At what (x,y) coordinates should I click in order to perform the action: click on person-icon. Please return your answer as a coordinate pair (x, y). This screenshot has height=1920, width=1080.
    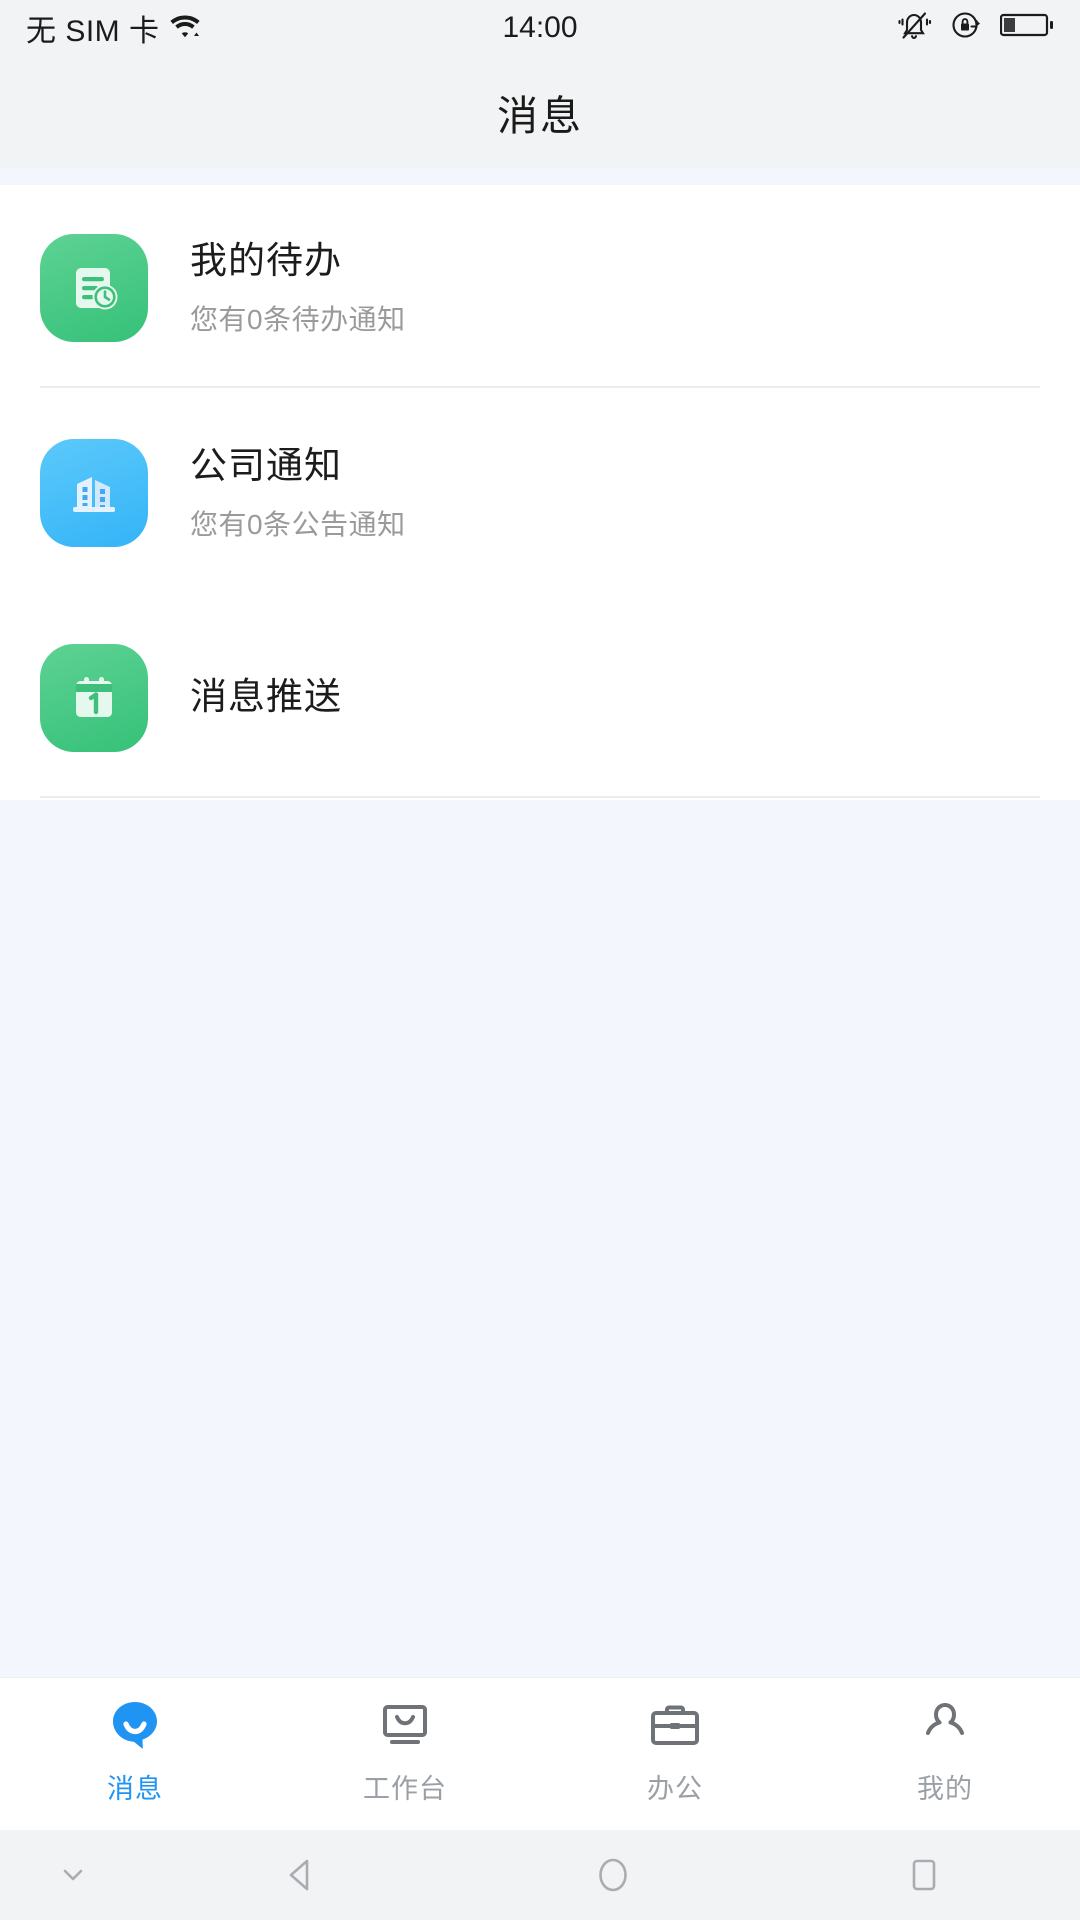
    Looking at the image, I should click on (945, 1726).